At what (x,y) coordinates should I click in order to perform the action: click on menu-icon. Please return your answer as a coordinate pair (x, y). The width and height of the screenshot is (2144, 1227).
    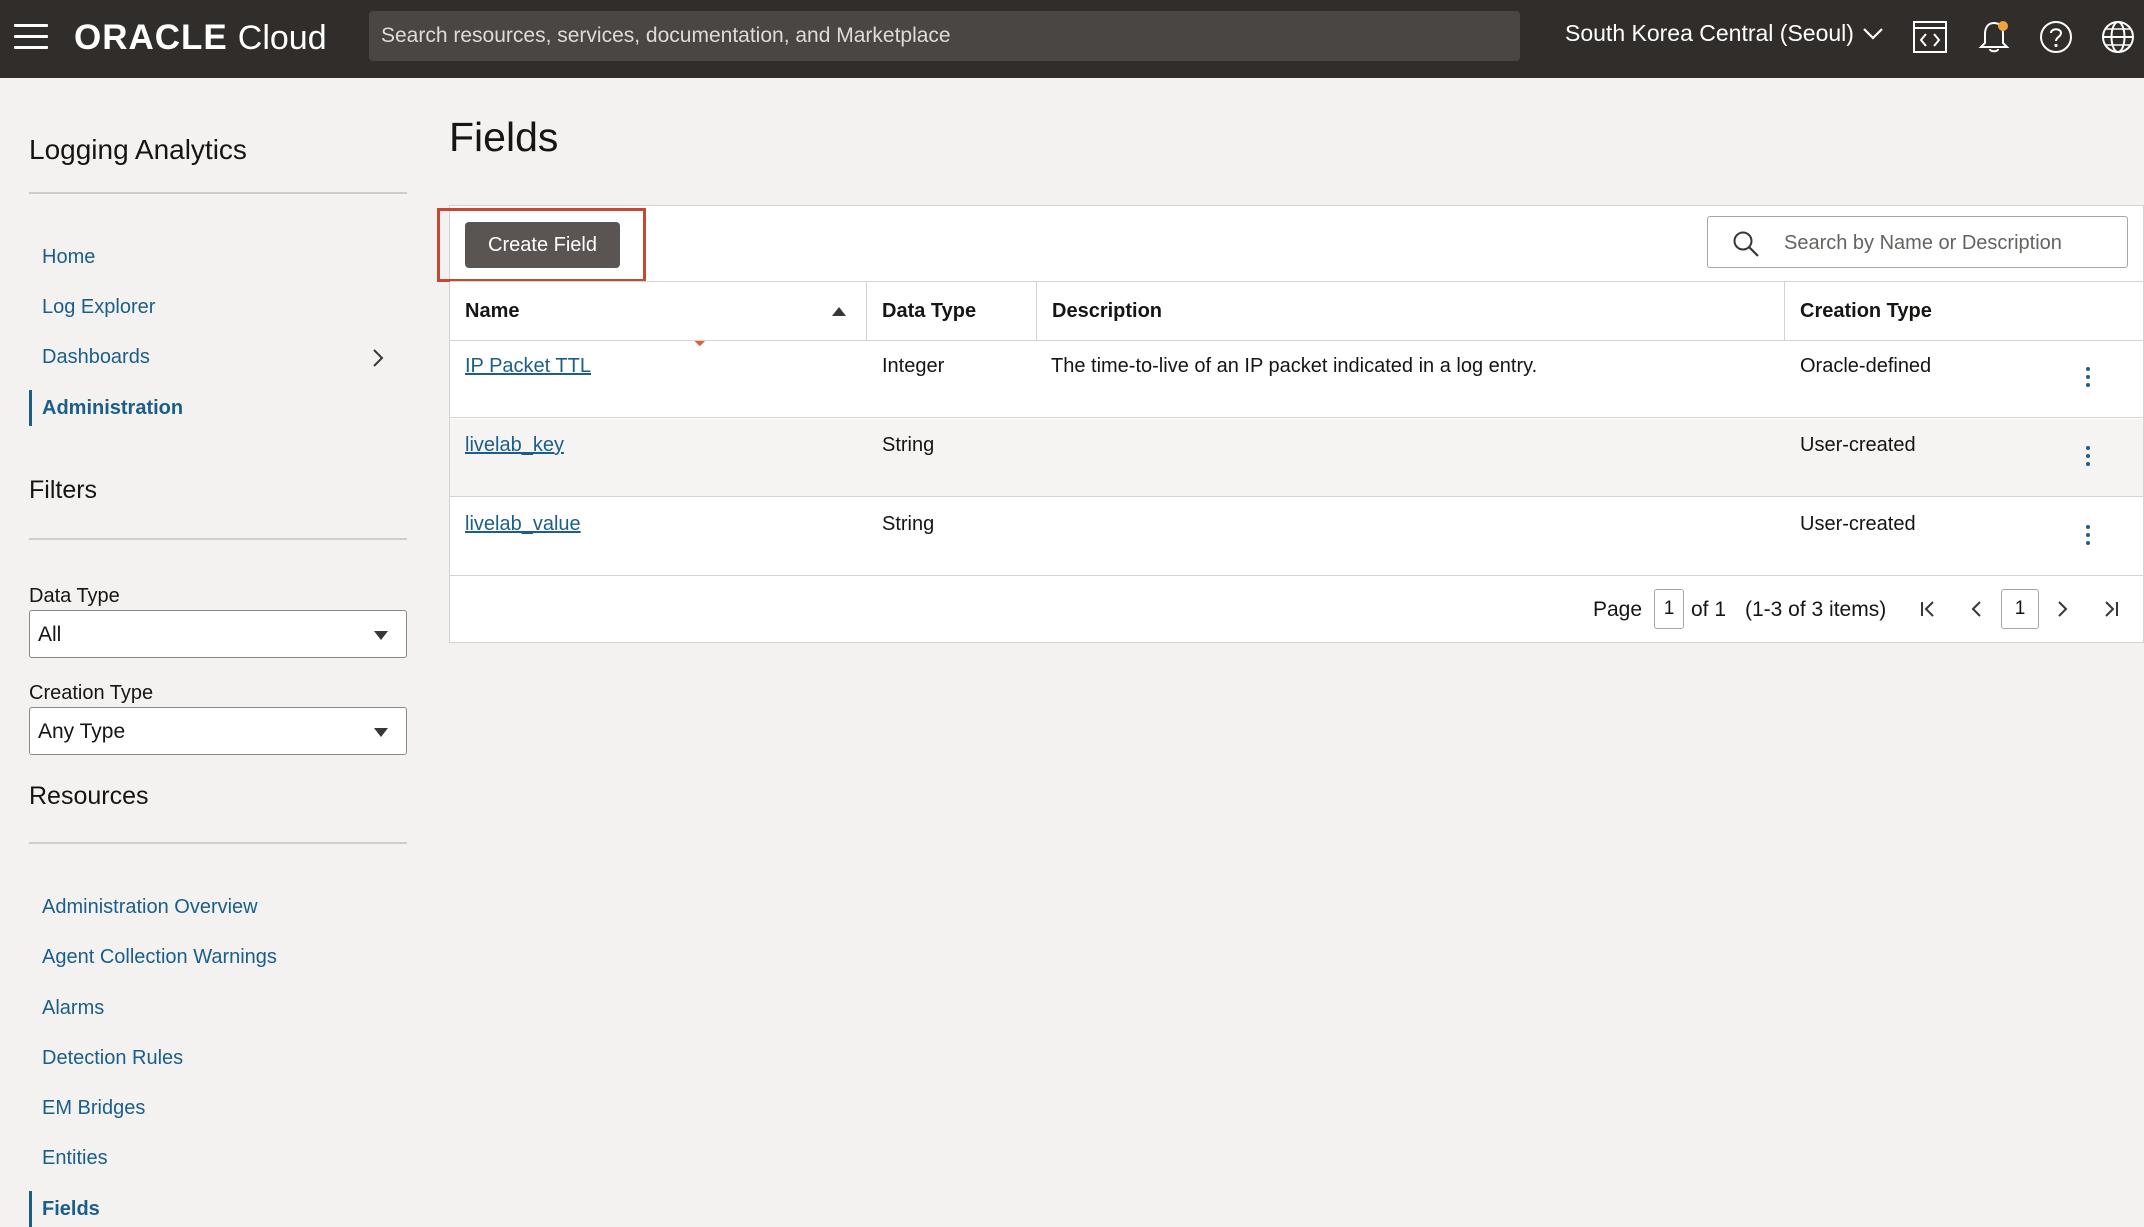
    Looking at the image, I should click on (31, 38).